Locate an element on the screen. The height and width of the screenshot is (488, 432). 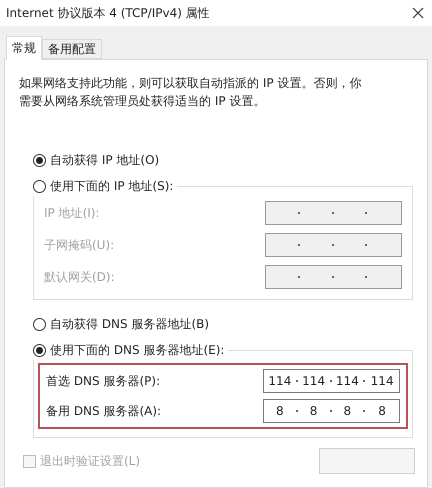
ip-address-field: 114 114 114 114 is located at coordinates (331, 381).